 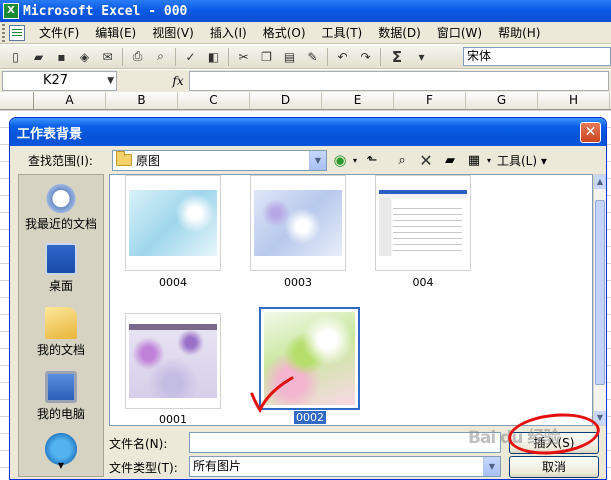 What do you see at coordinates (15, 57) in the screenshot?
I see `new-icon: ▯` at bounding box center [15, 57].